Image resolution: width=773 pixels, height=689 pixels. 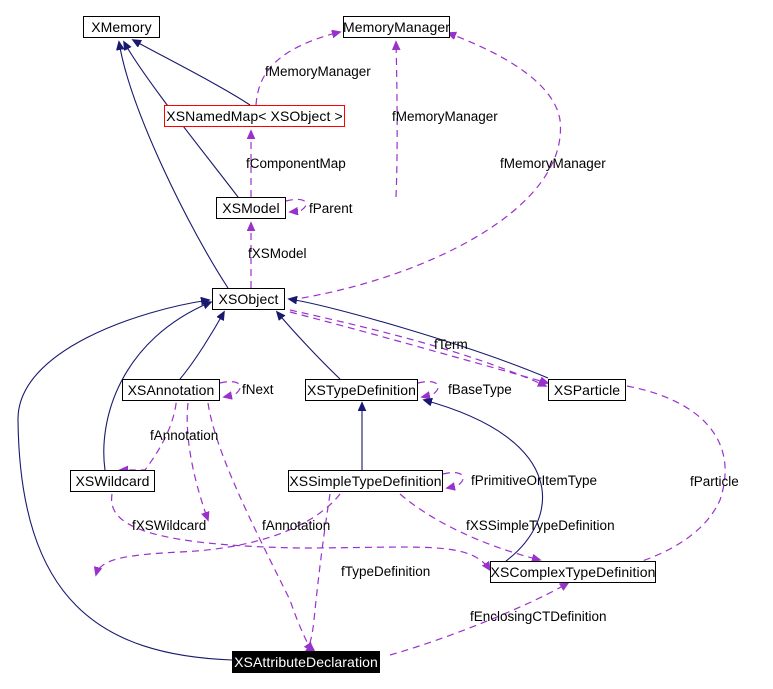 I want to click on class-node-label: XSWildcard, so click(x=112, y=481).